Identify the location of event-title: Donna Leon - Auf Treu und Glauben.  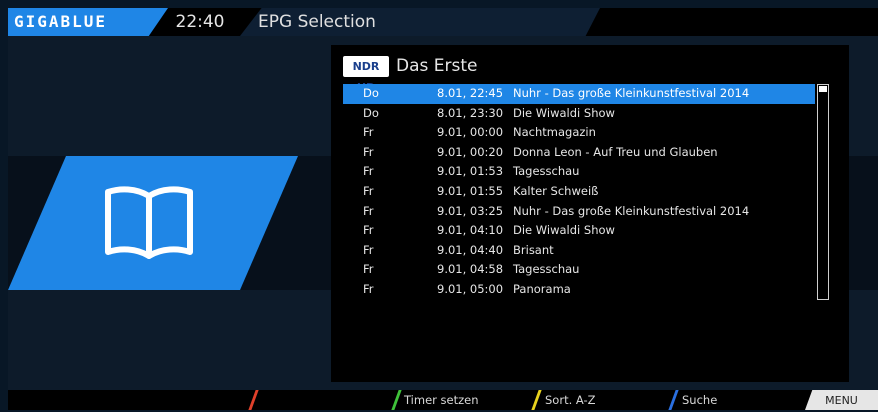
(615, 151).